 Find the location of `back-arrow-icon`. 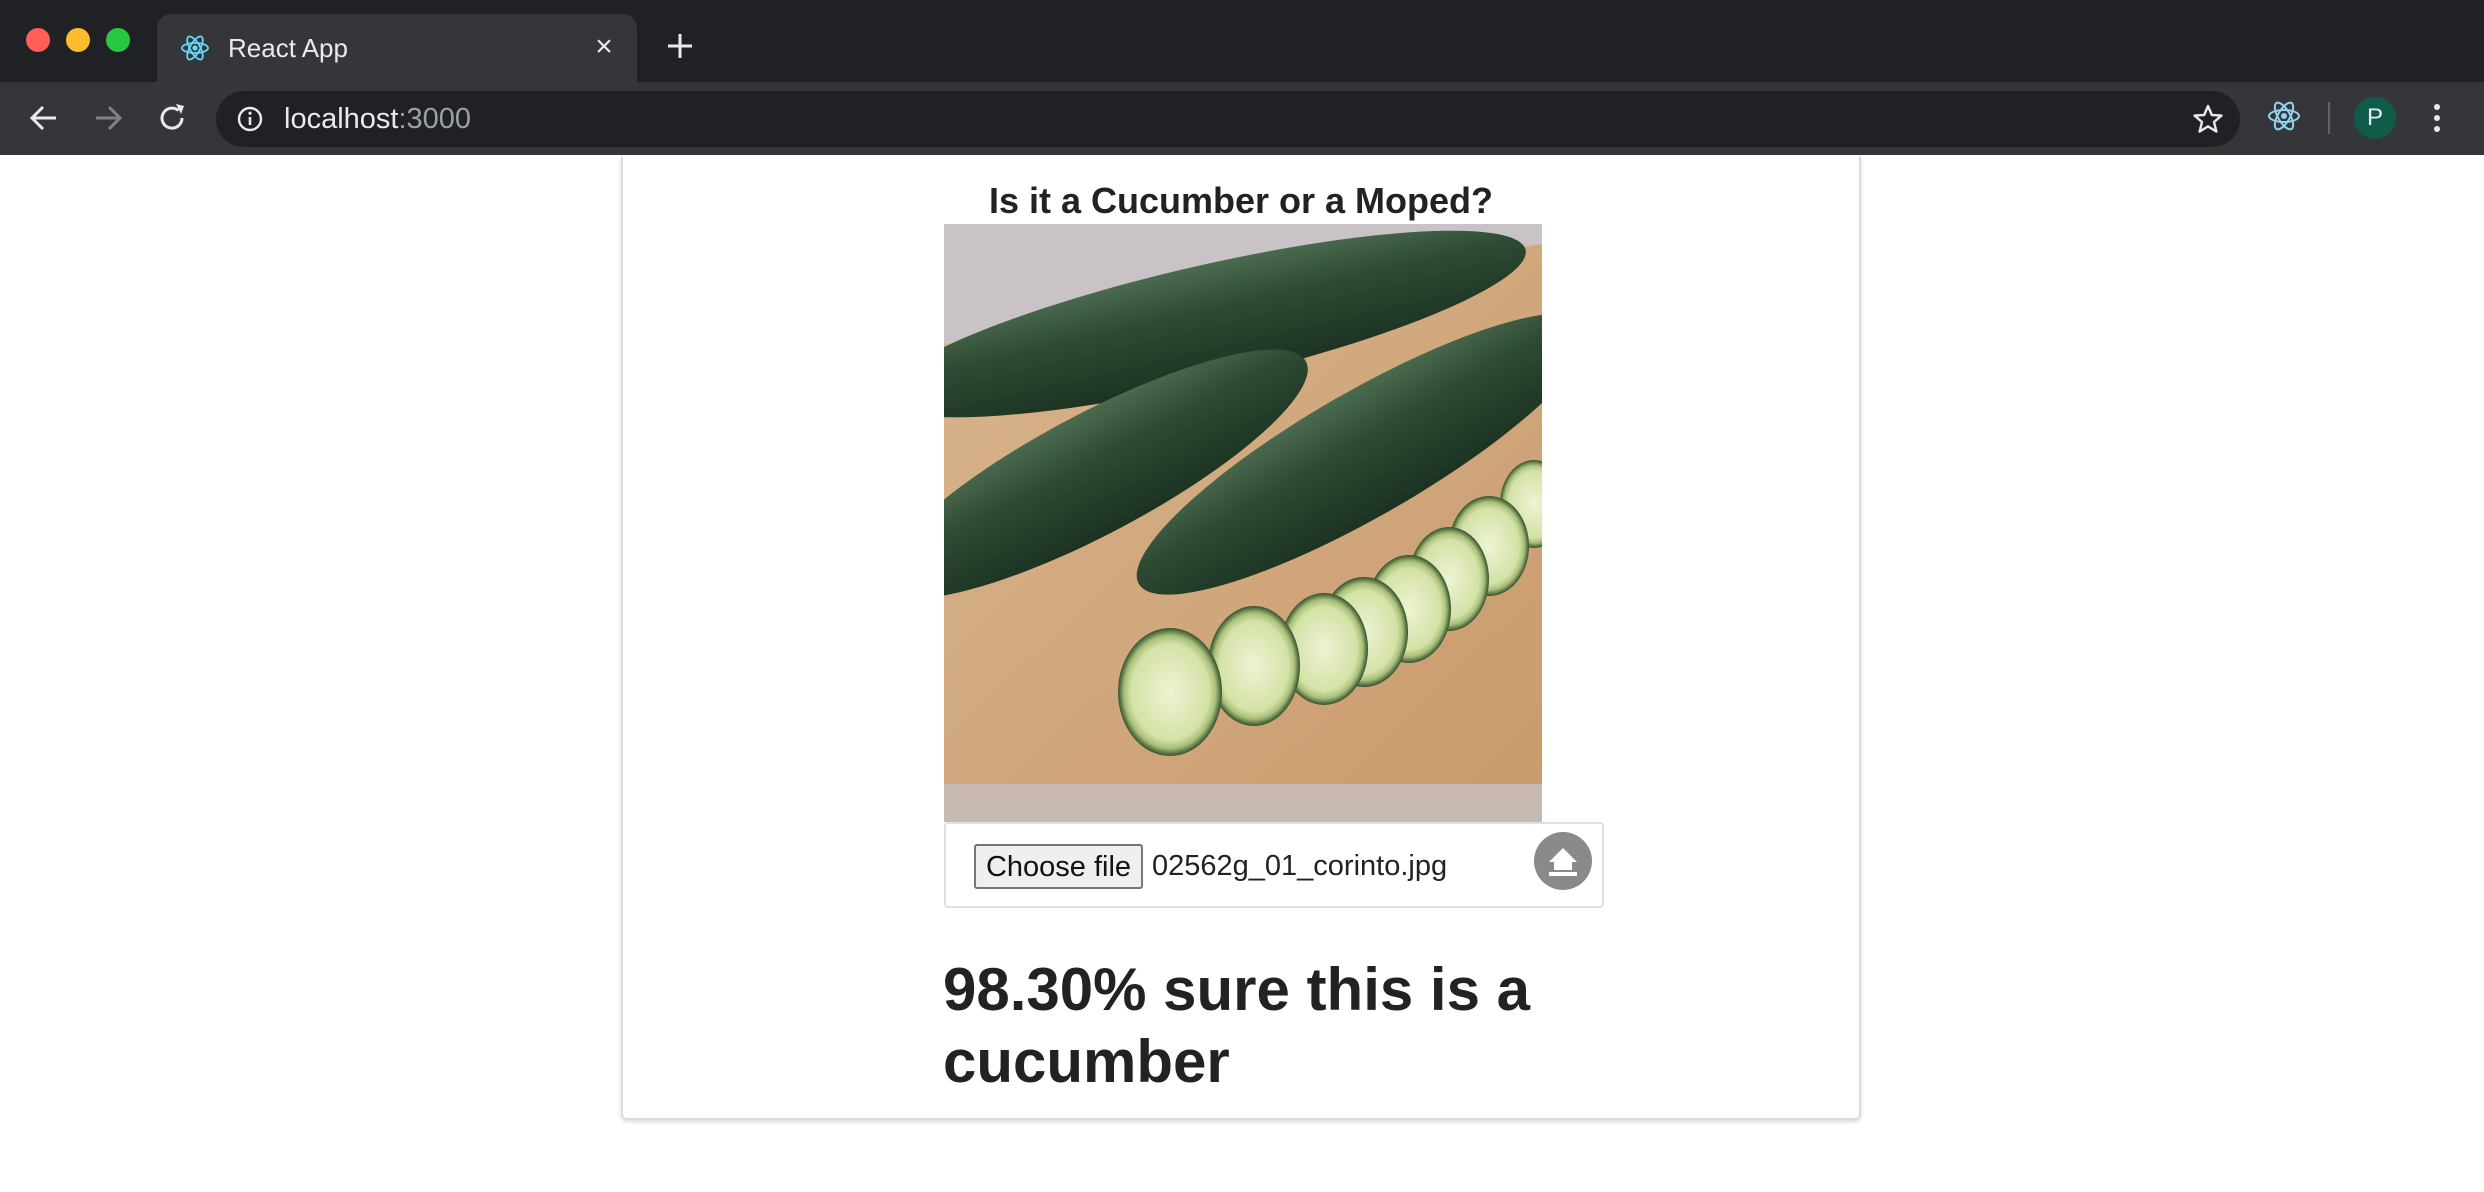

back-arrow-icon is located at coordinates (44, 118).